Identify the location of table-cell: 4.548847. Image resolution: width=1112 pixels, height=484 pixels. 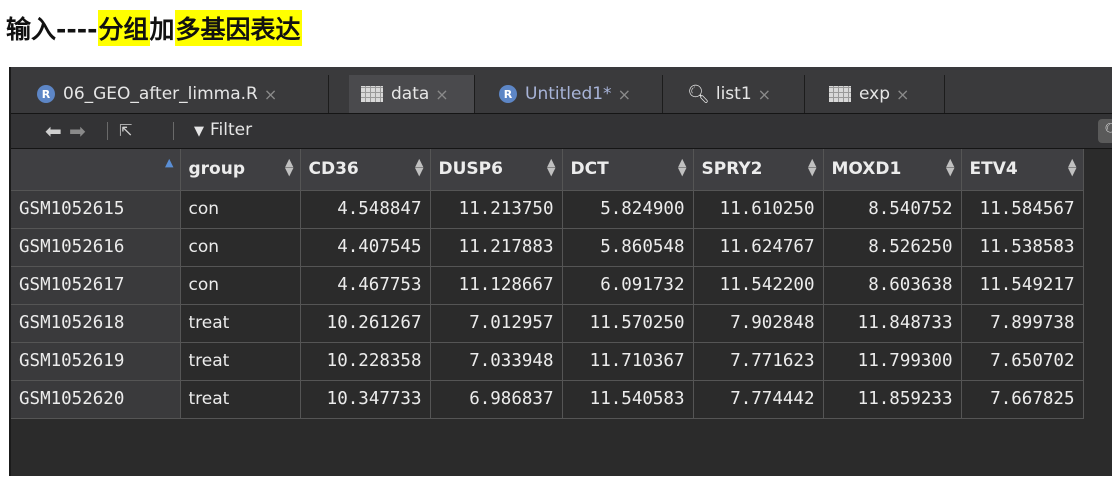
(365, 209).